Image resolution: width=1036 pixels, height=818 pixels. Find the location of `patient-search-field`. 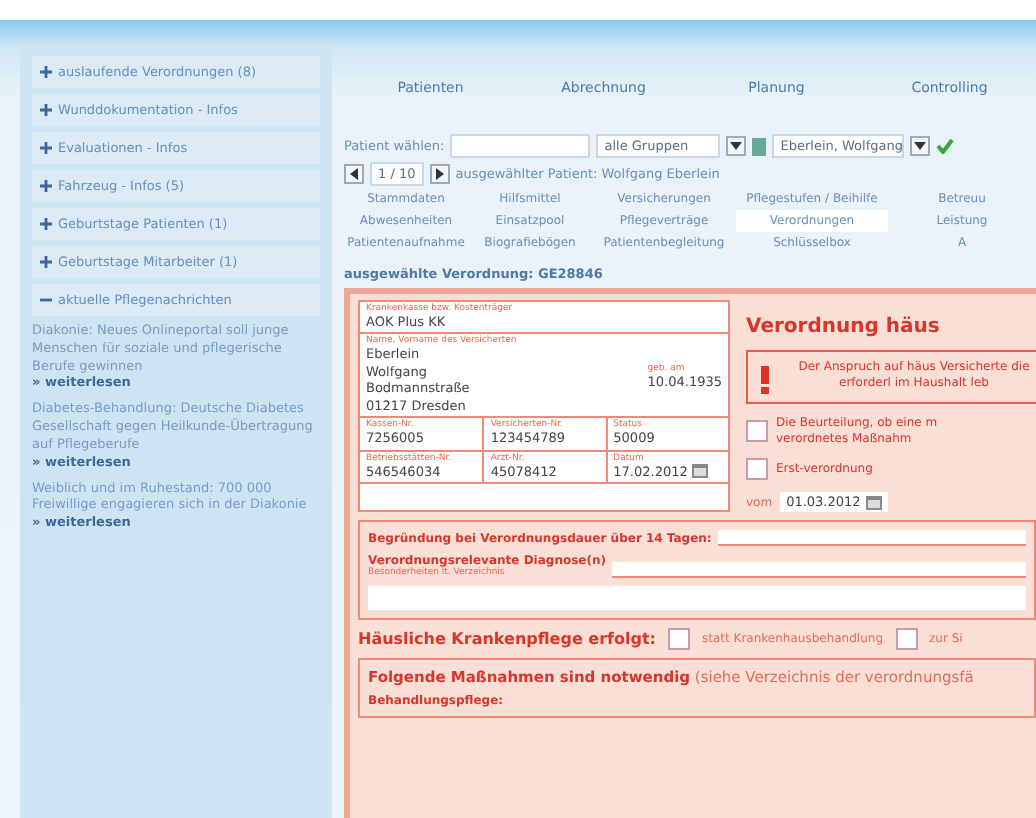

patient-search-field is located at coordinates (520, 146).